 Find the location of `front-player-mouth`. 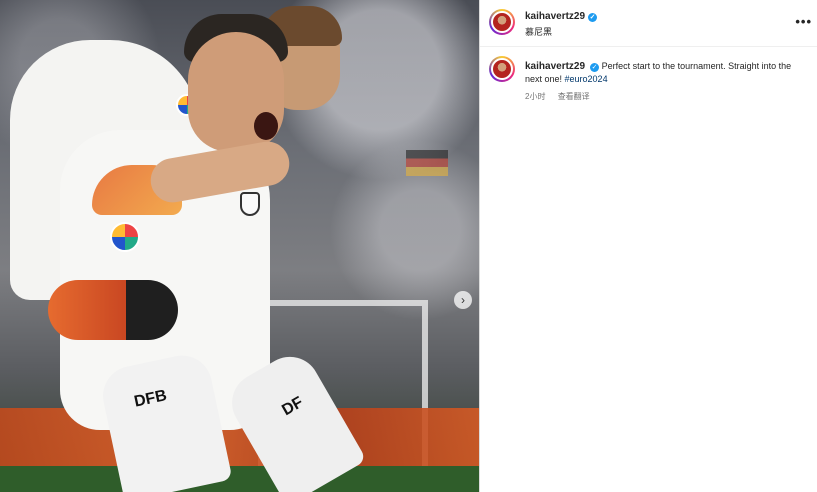

front-player-mouth is located at coordinates (266, 126).